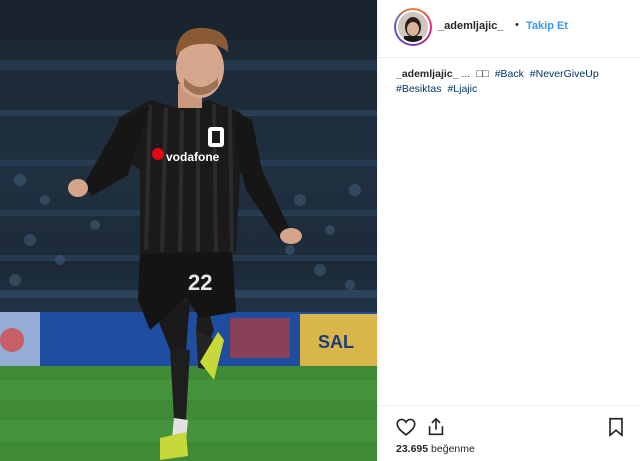  I want to click on hashtag-besiktas: #Besiktas, so click(419, 89).